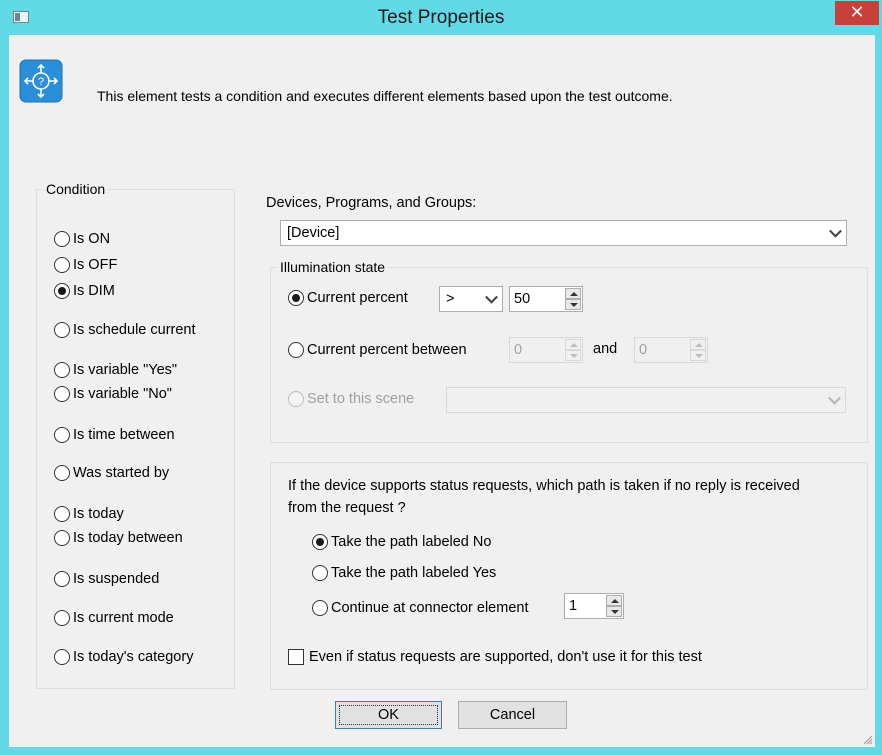 This screenshot has height=755, width=882. I want to click on percent-value: 50, so click(522, 299).